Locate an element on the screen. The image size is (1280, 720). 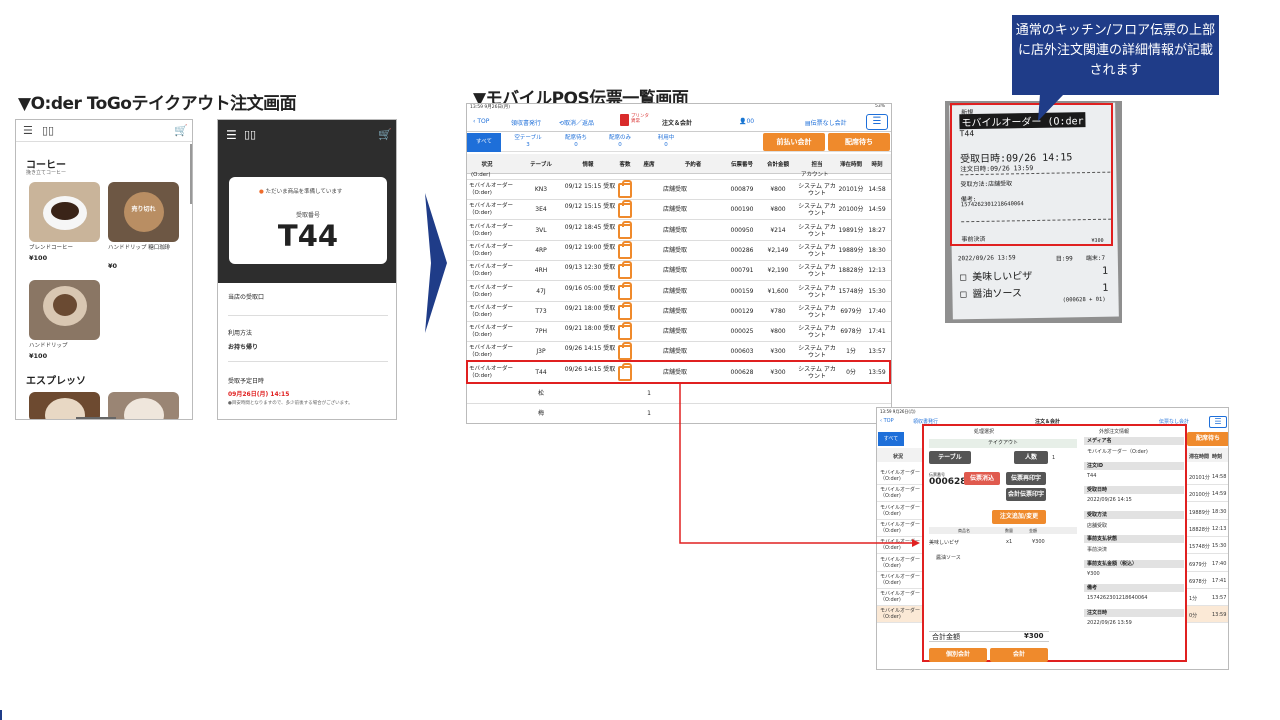
connector-arrow is located at coordinates (799, 465).